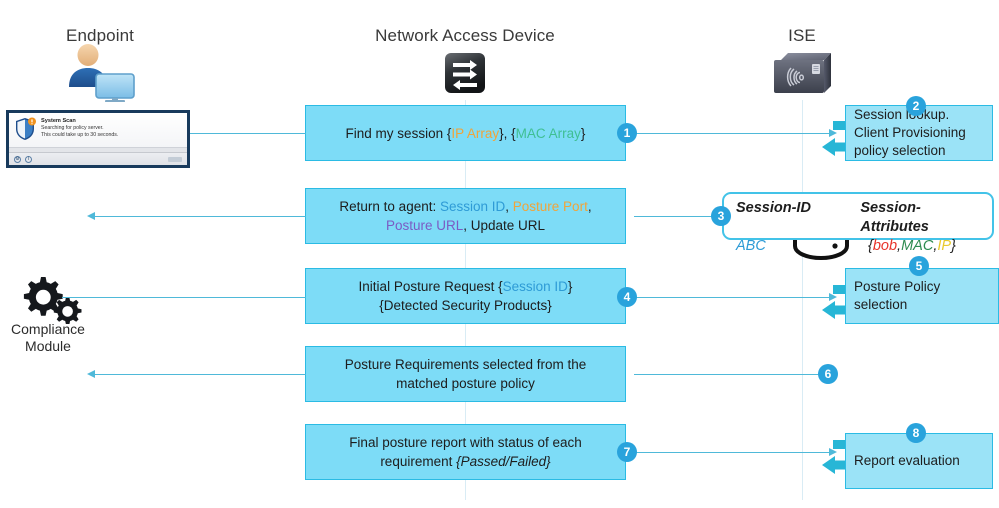 The width and height of the screenshot is (999, 508). Describe the element at coordinates (589, 206) in the screenshot. I see `msg2-part-4: ,` at that location.